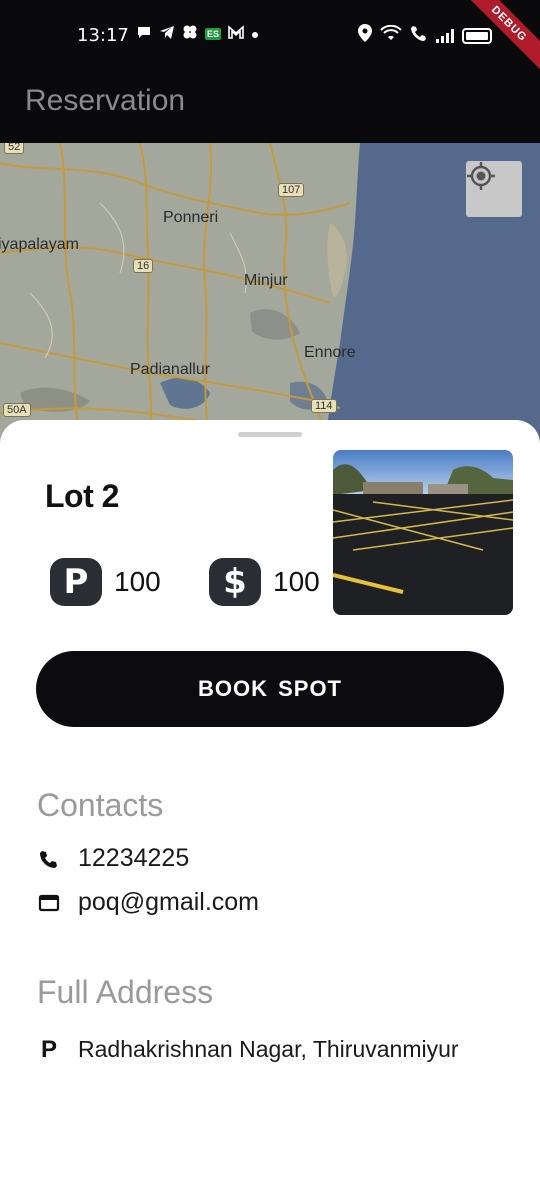 This screenshot has height=1200, width=540. I want to click on book-spot-button: BOOK SPOT, so click(270, 689).